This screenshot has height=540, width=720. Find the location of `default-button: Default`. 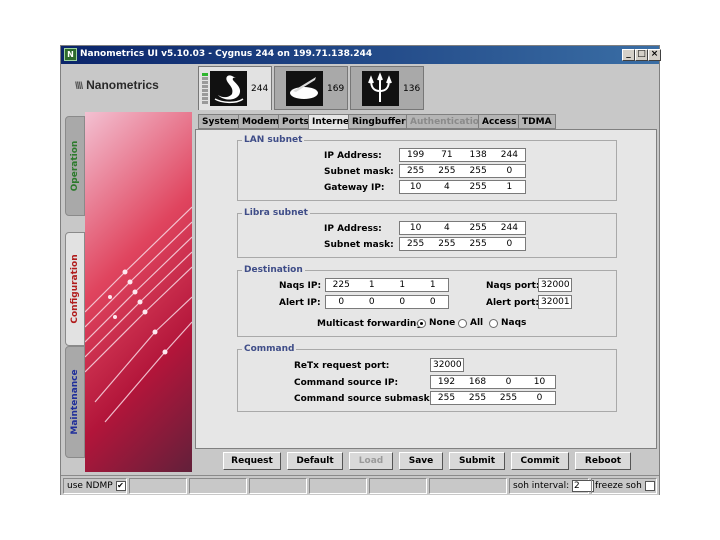

default-button: Default is located at coordinates (315, 461).